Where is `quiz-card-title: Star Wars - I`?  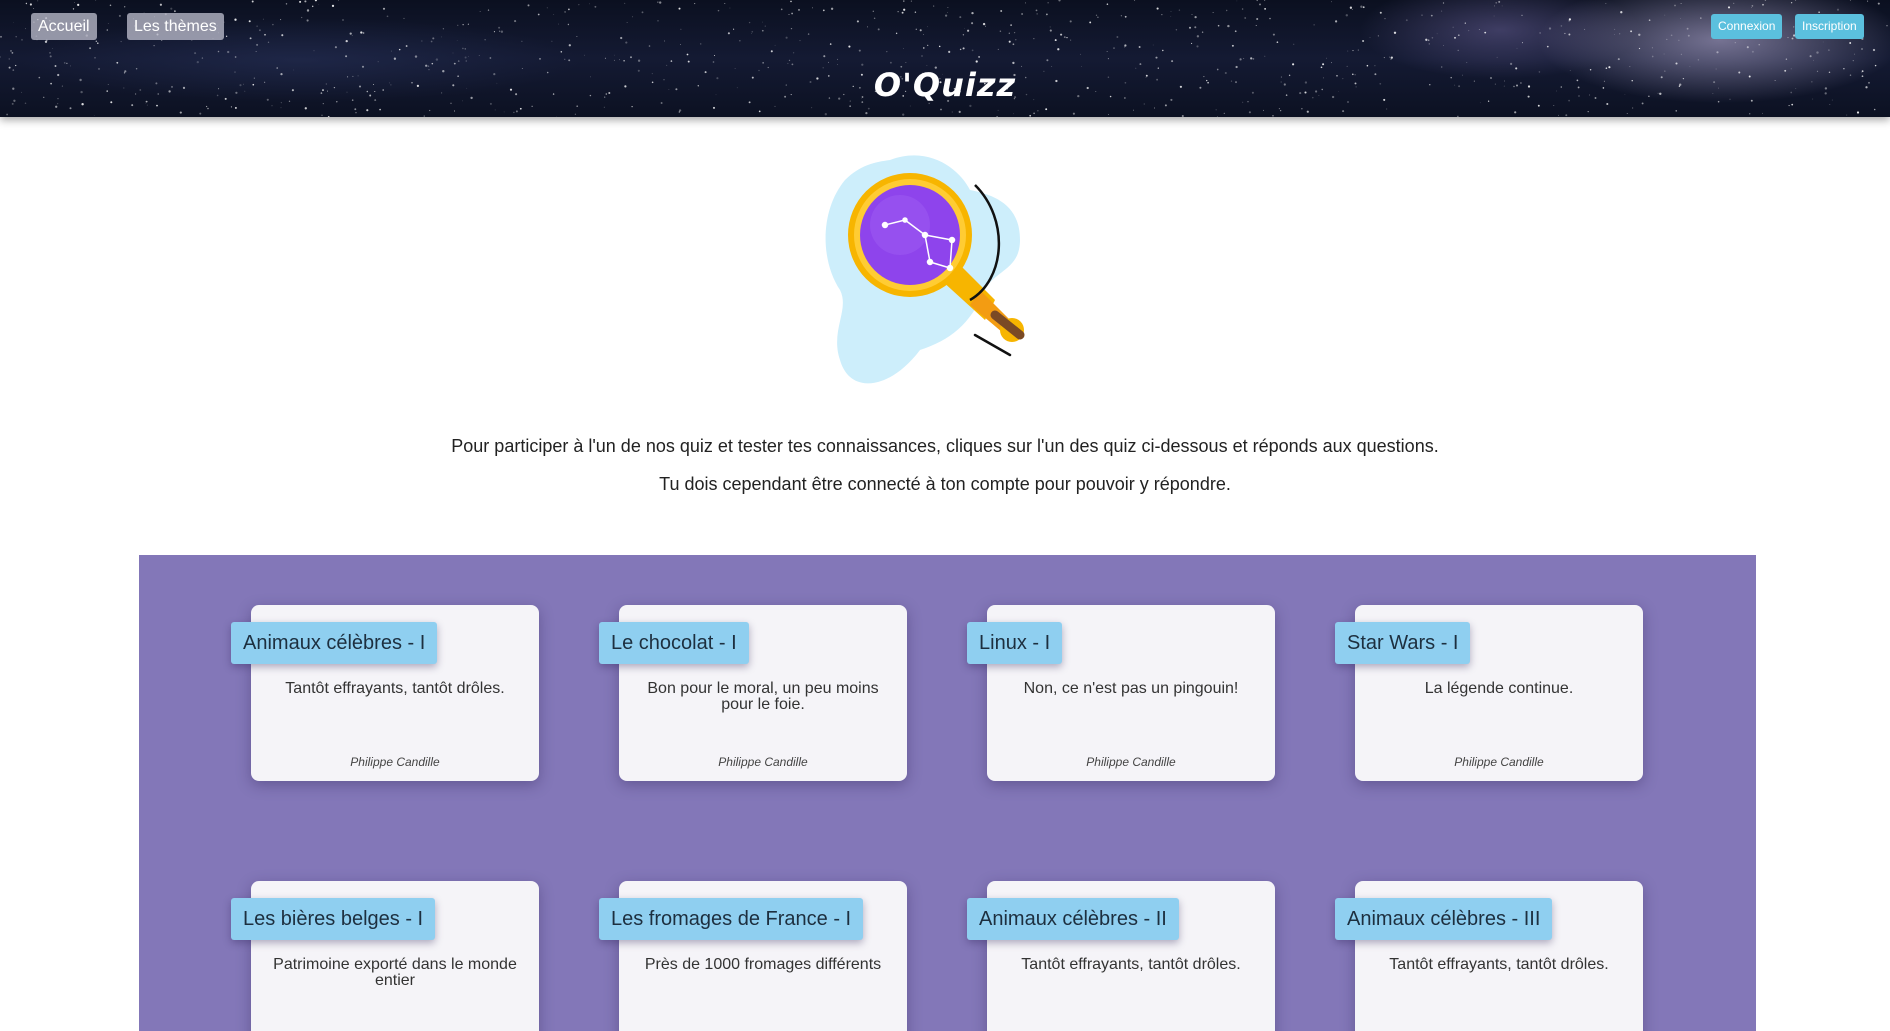
quiz-card-title: Star Wars - I is located at coordinates (1403, 643).